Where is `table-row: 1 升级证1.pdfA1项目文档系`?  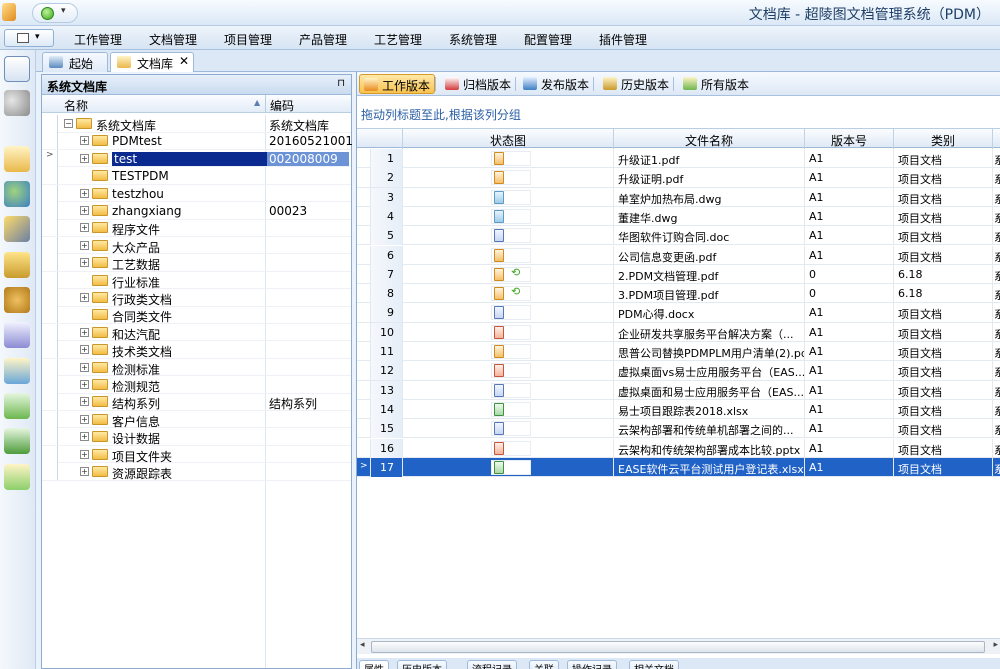
table-row: 1 升级证1.pdfA1项目文档系 is located at coordinates (678, 159).